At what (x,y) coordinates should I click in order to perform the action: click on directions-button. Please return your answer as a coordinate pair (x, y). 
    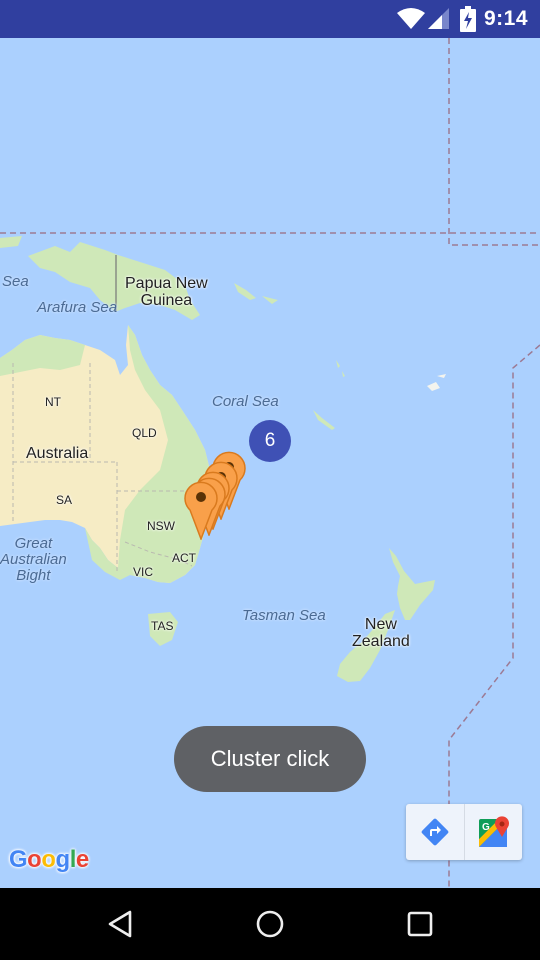
    Looking at the image, I should click on (435, 832).